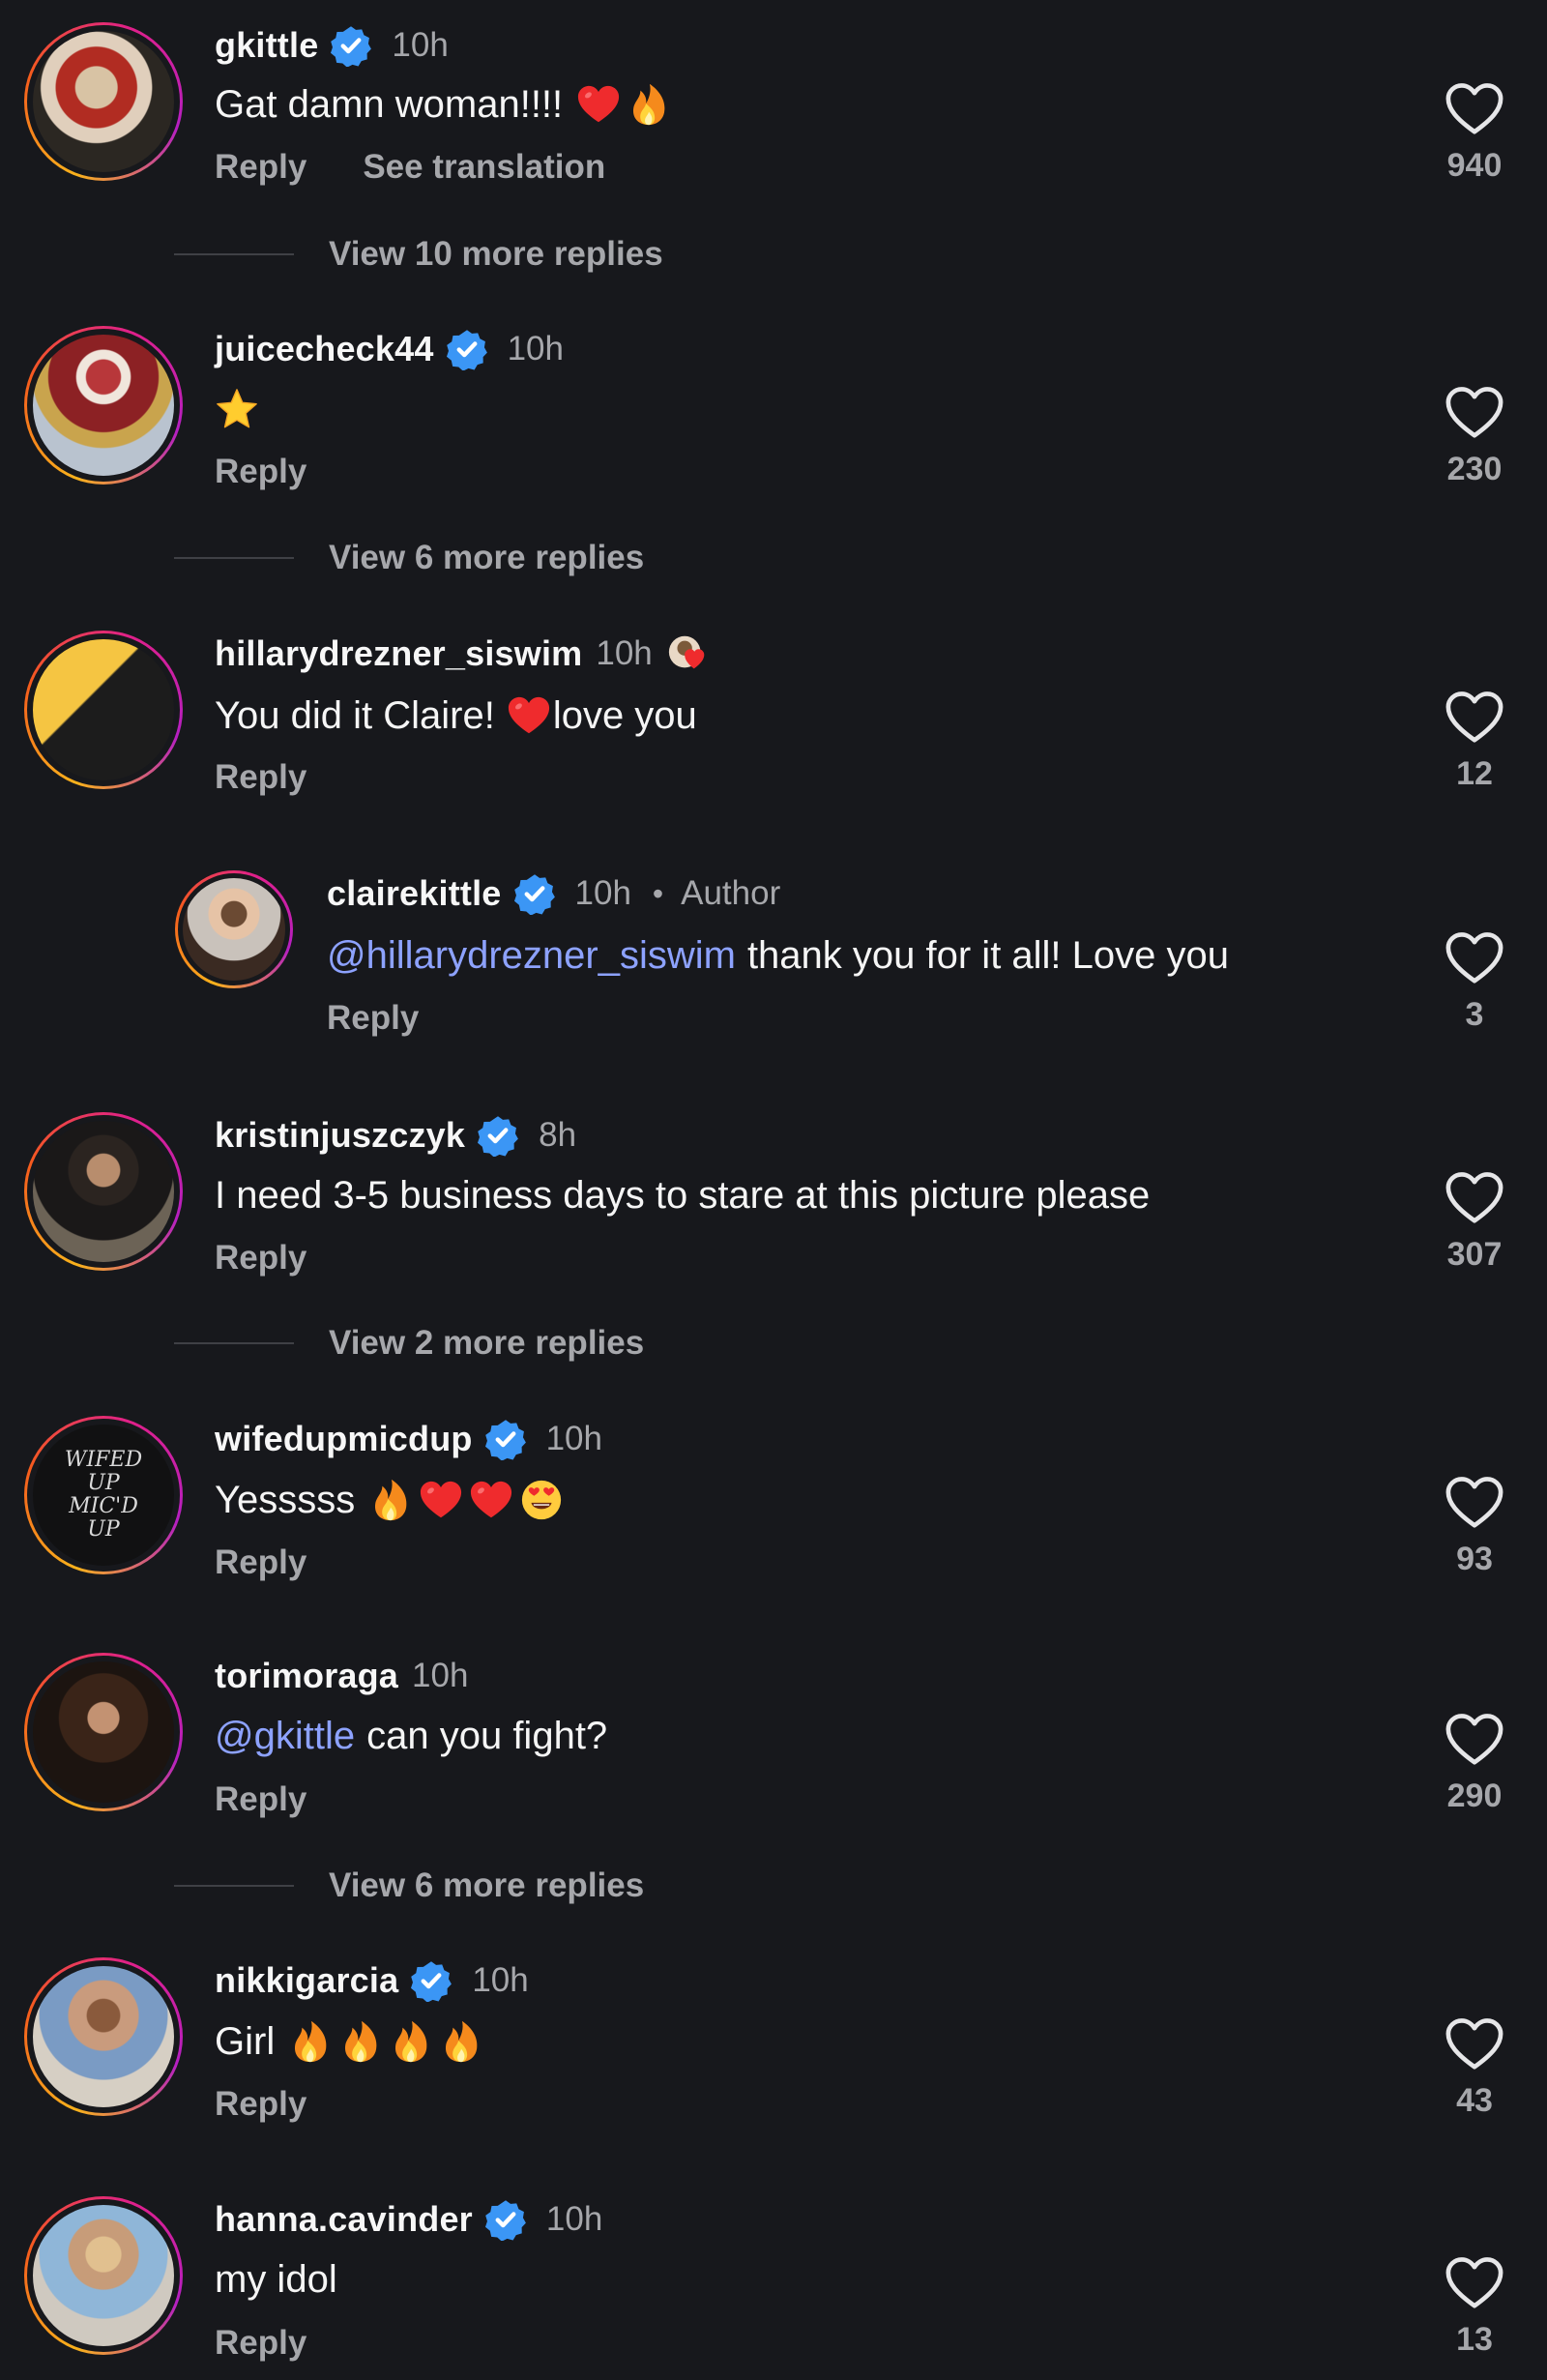  Describe the element at coordinates (731, 893) in the screenshot. I see `author-label: Author` at that location.